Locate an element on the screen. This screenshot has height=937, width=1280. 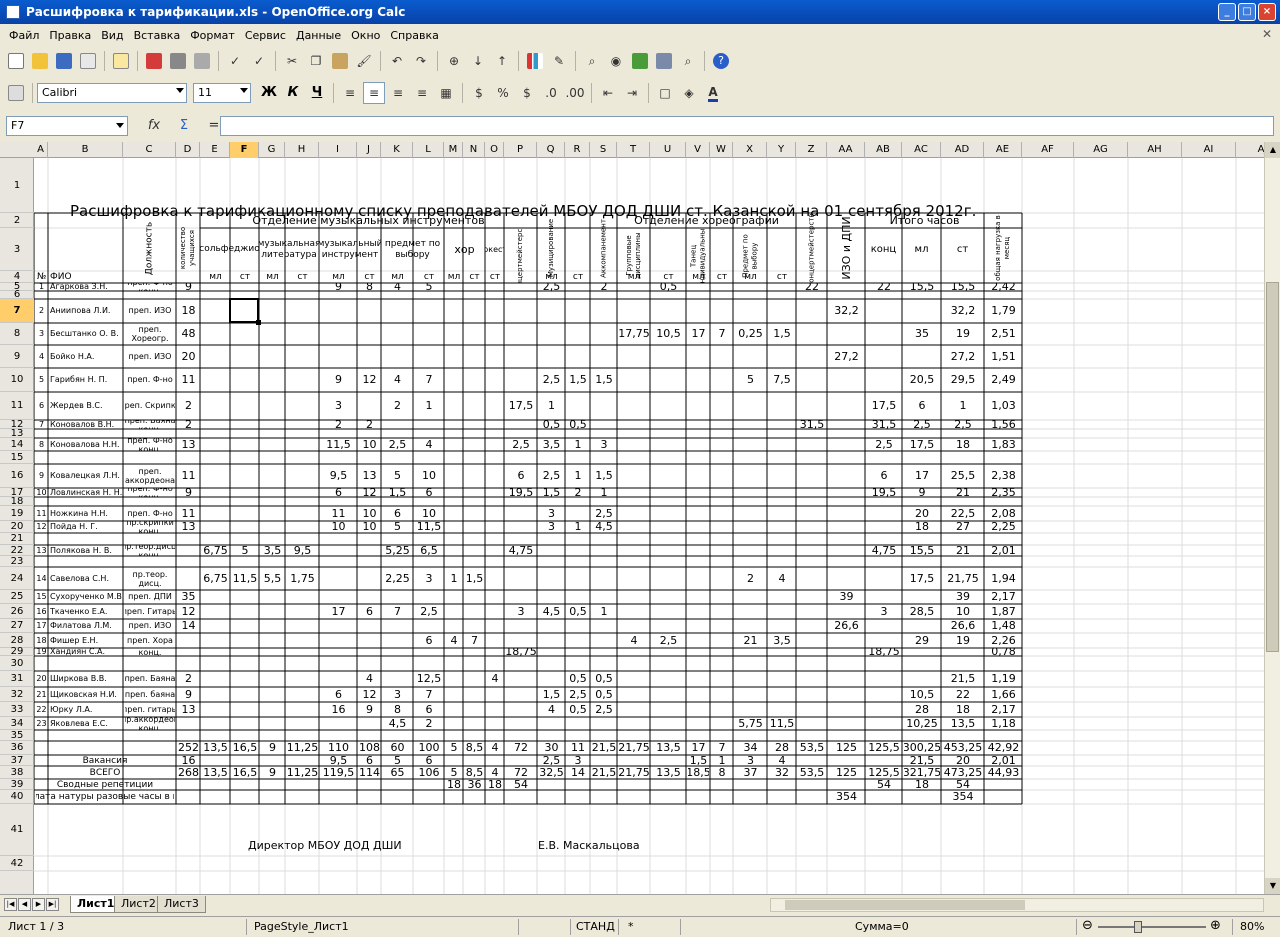
teacher-name: Ловлинская Н. Н. is located at coordinates (86, 492).